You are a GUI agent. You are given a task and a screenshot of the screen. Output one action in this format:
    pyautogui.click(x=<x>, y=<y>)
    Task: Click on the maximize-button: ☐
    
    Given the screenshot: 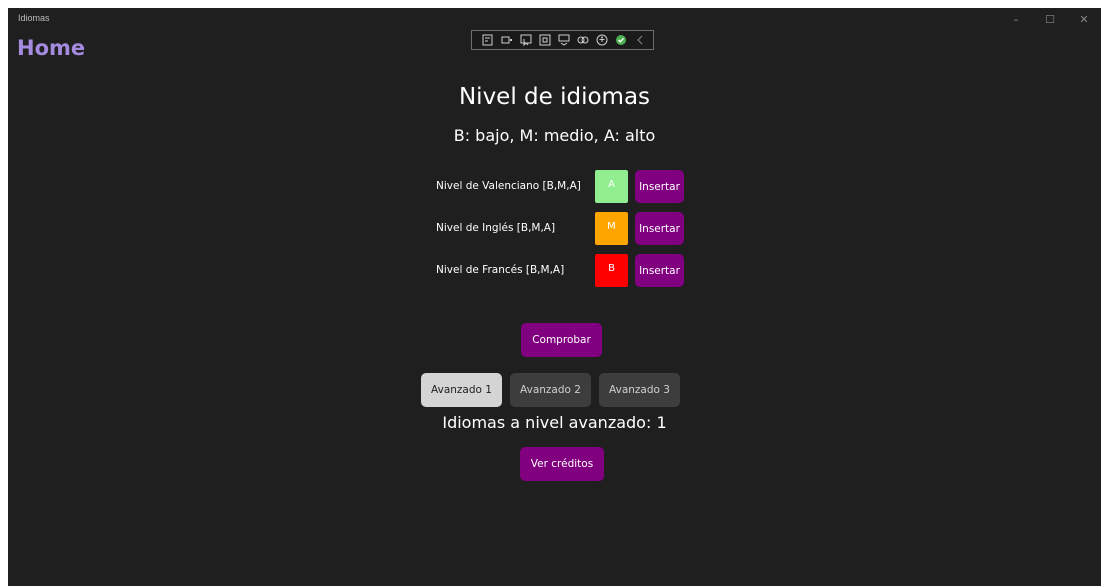 What is the action you would take?
    pyautogui.click(x=1050, y=19)
    